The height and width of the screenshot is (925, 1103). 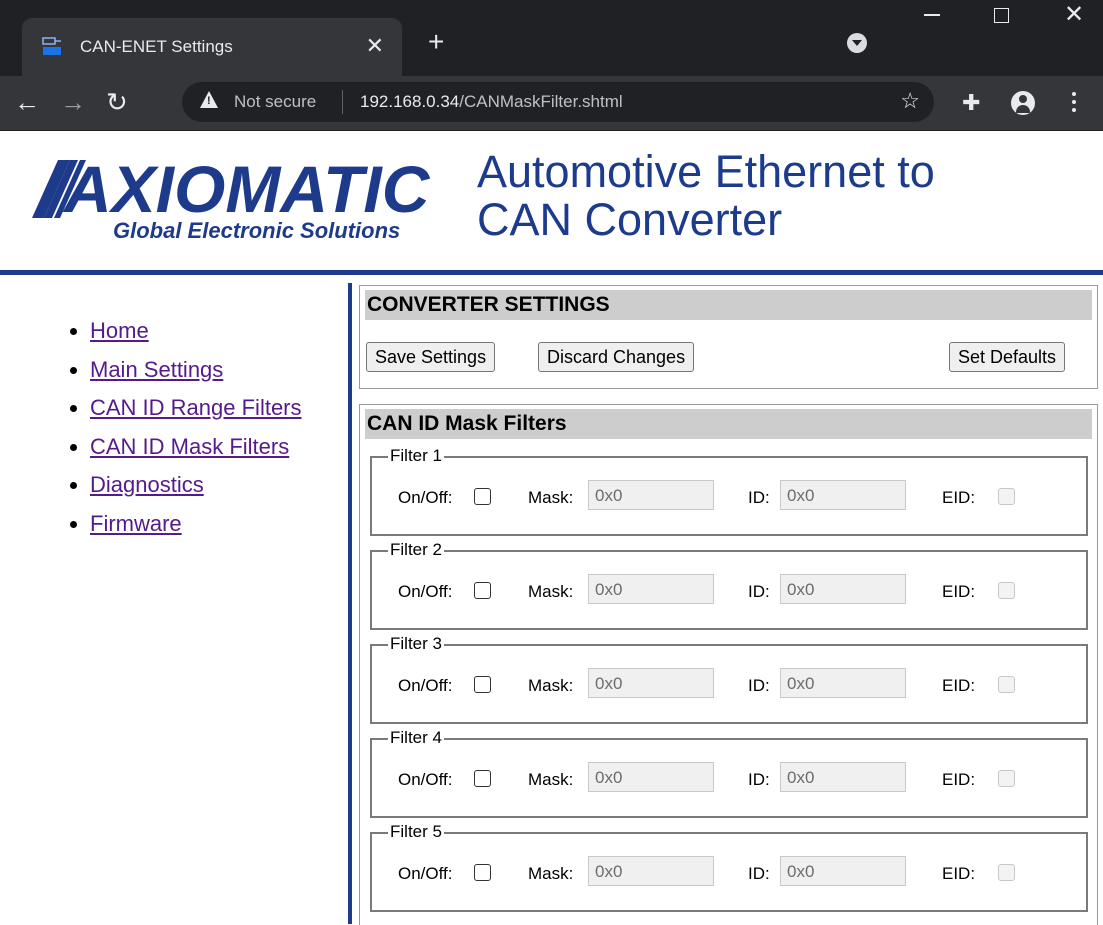 What do you see at coordinates (1074, 15) in the screenshot?
I see `window-close-icon: ✕` at bounding box center [1074, 15].